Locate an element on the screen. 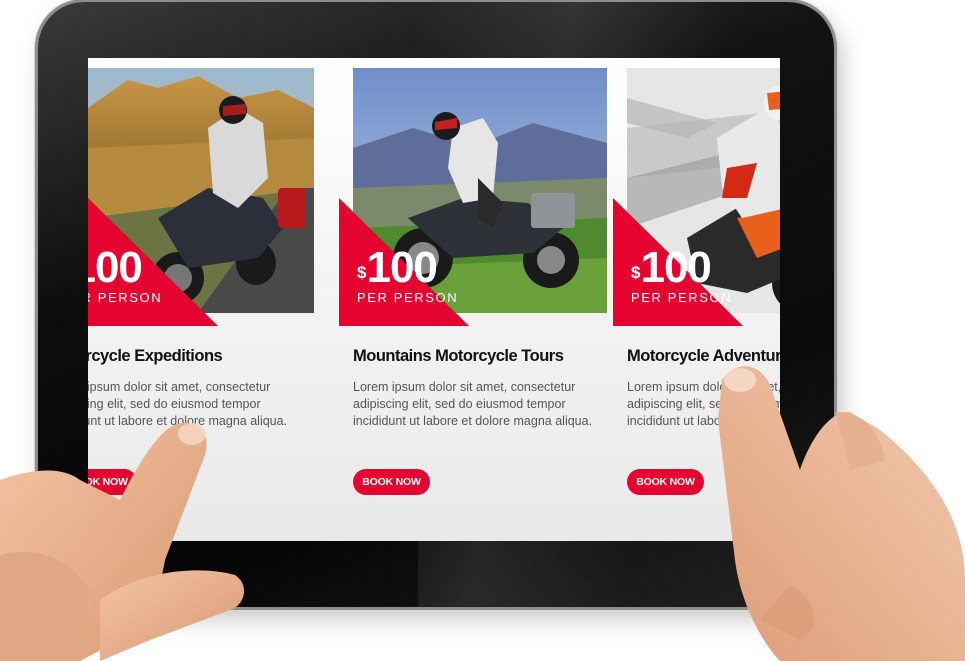 Image resolution: width=965 pixels, height=661 pixels. tour-title: Motorcycle Adventure Tours is located at coordinates (703, 356).